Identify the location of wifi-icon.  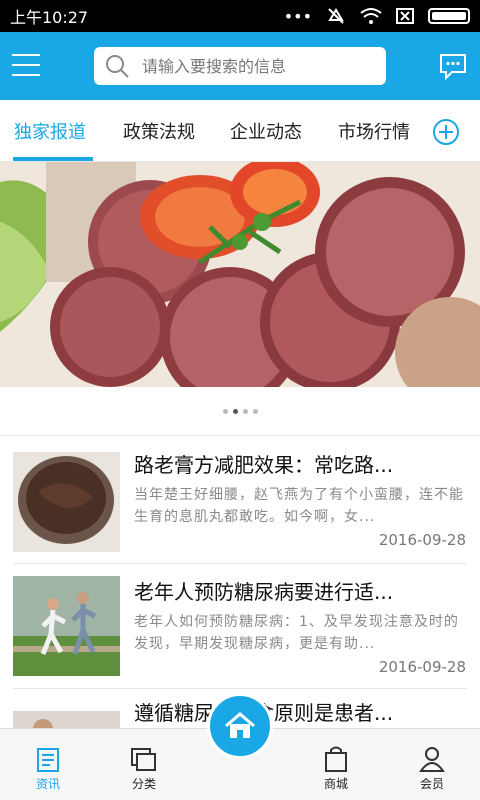
(371, 16).